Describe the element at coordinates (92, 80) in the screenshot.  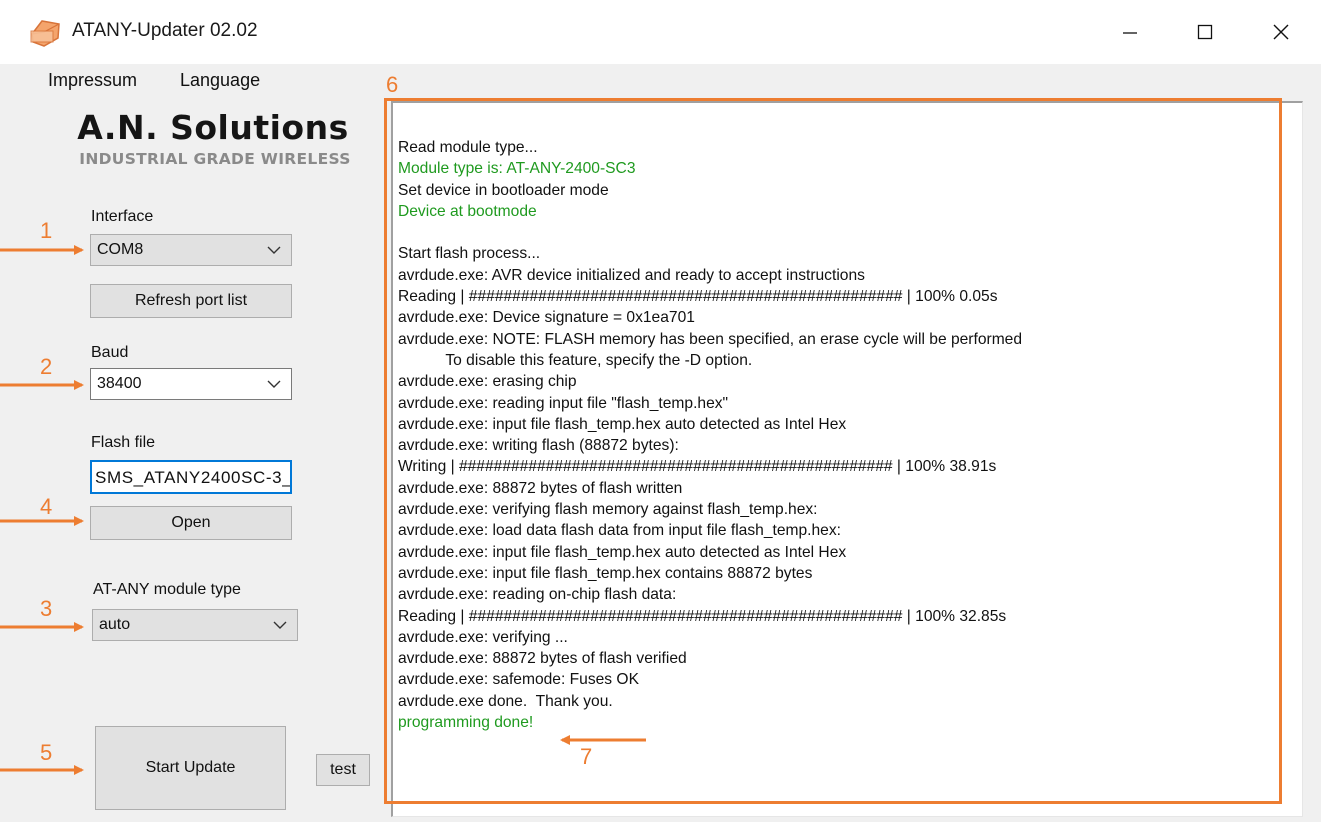
I see `menu-impressum: Impressum` at that location.